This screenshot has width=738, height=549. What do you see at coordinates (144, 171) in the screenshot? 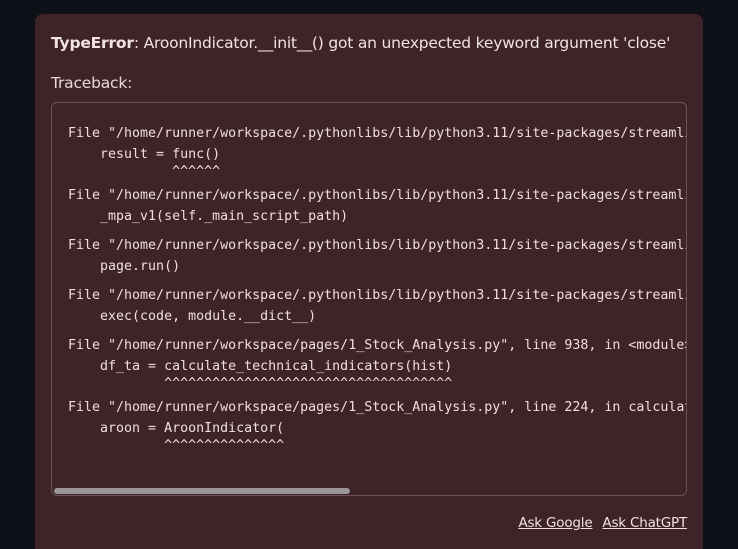
I see `frame-marker-line: ^^^^^^` at bounding box center [144, 171].